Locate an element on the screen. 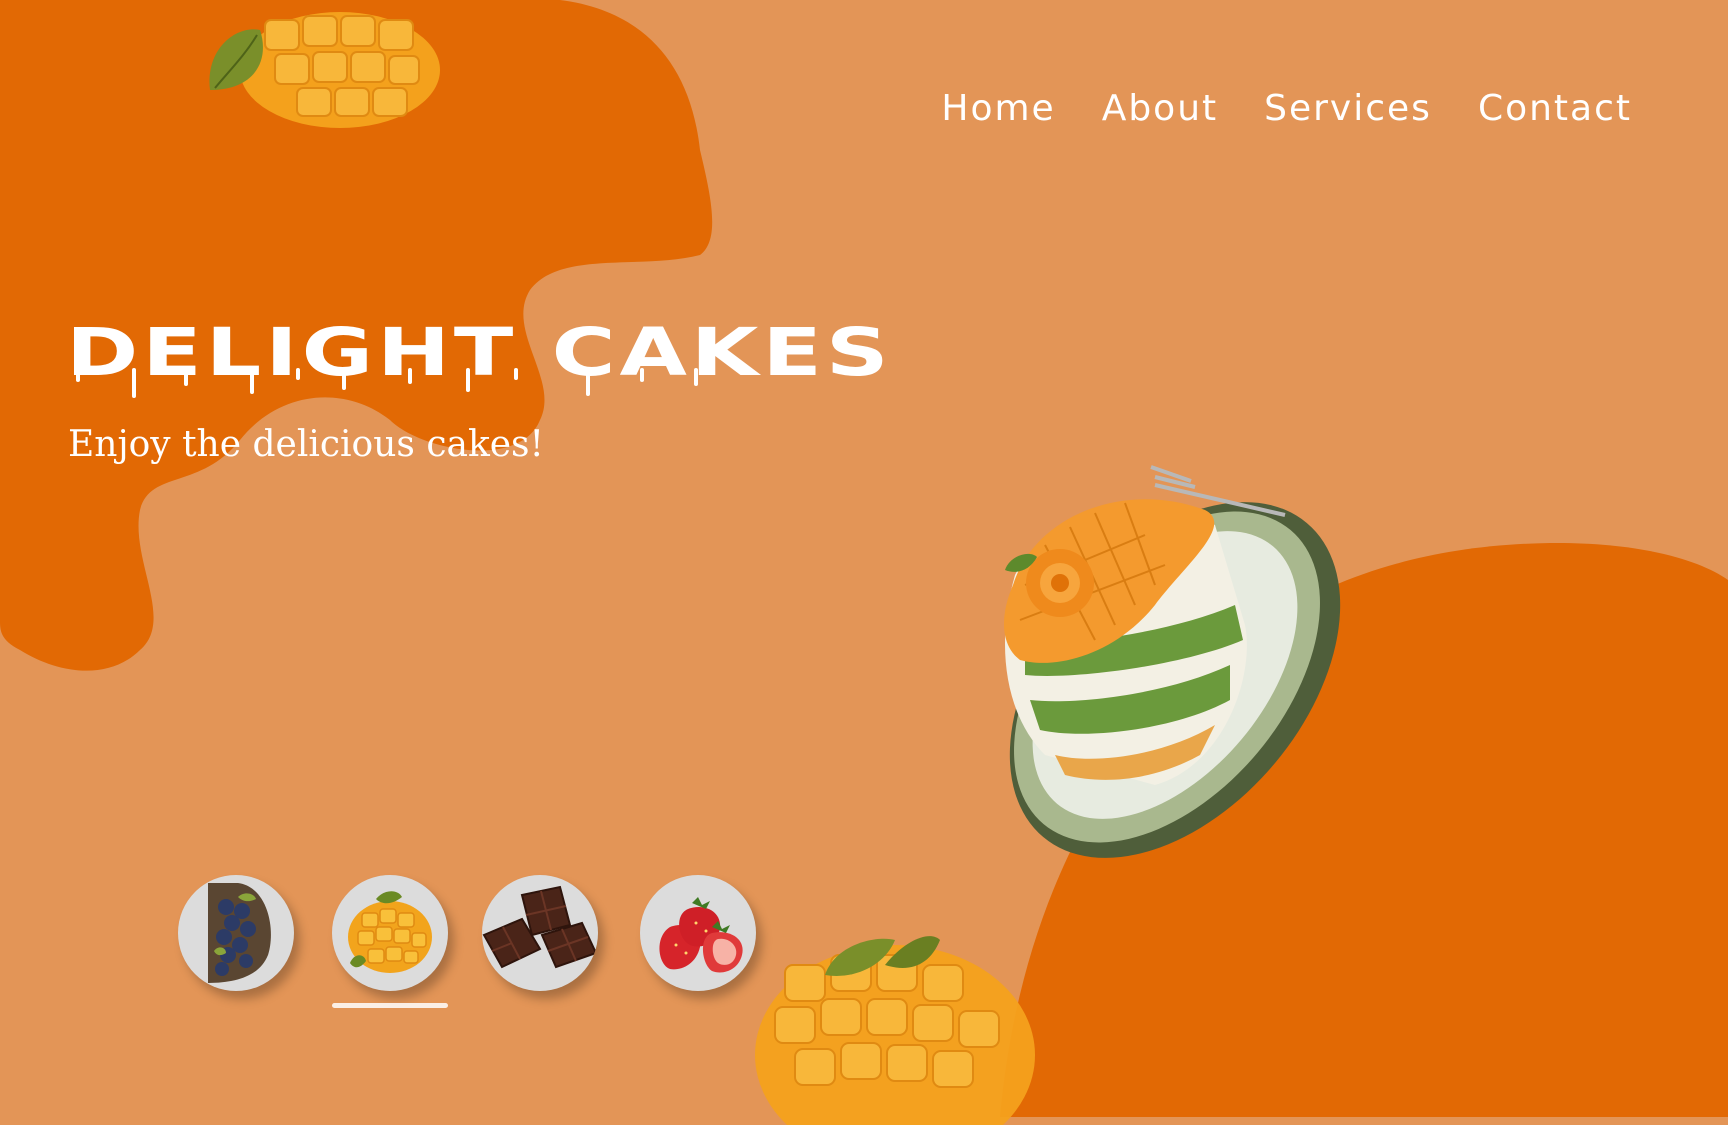  hero-subtitle: Enjoy the delicious cakes! is located at coordinates (306, 444).